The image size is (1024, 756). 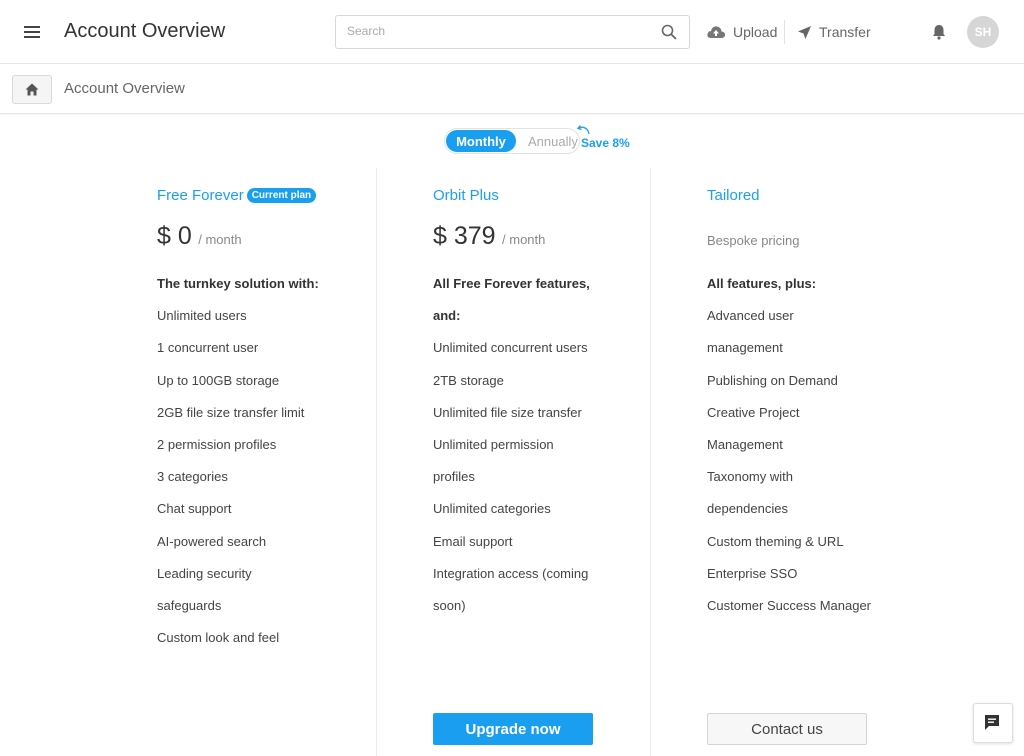 What do you see at coordinates (492, 509) in the screenshot?
I see `feature-item: Unlimited categories` at bounding box center [492, 509].